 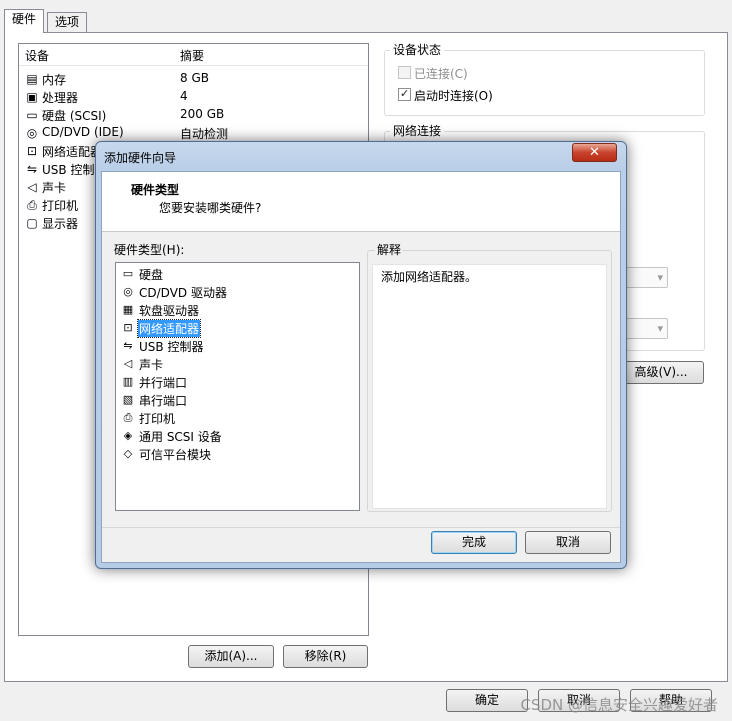 I want to click on memory-icon: ▤, so click(x=32, y=79).